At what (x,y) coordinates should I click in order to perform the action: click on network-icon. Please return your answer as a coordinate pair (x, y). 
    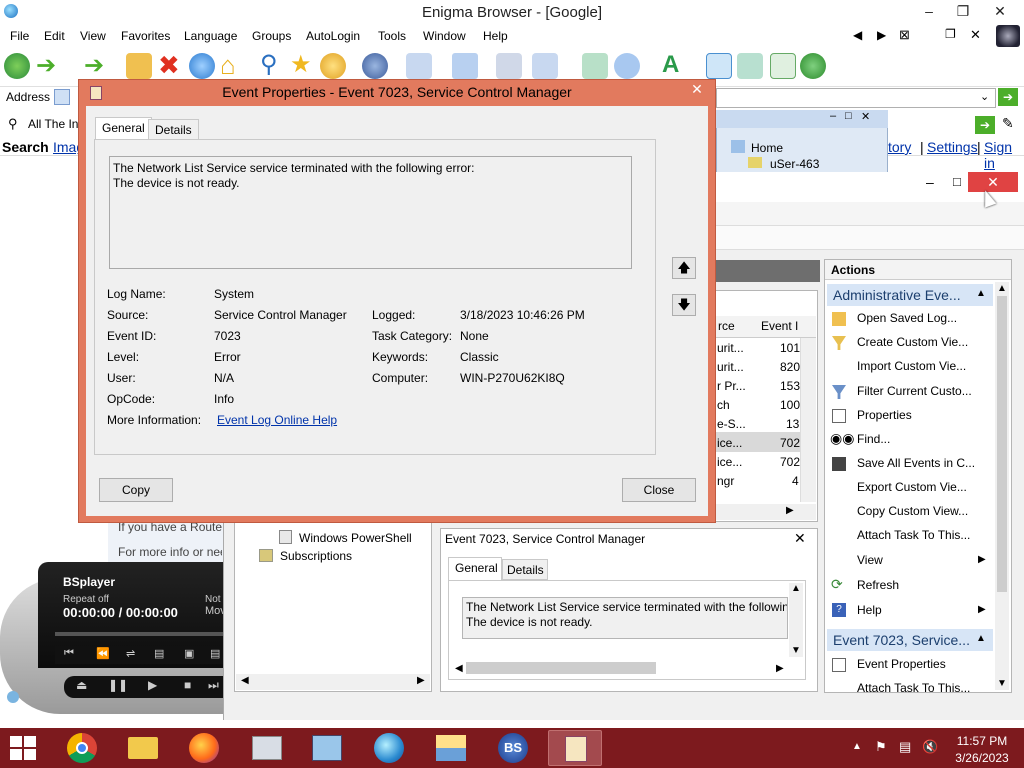
    Looking at the image, I should click on (17, 66).